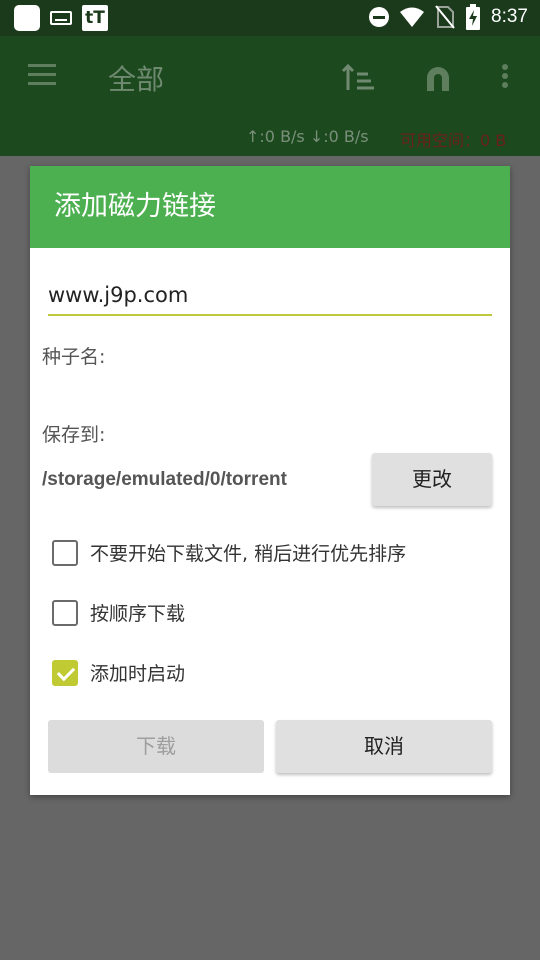 The image size is (540, 960). Describe the element at coordinates (74, 435) in the screenshot. I see `save-to-label: 保存到:` at that location.